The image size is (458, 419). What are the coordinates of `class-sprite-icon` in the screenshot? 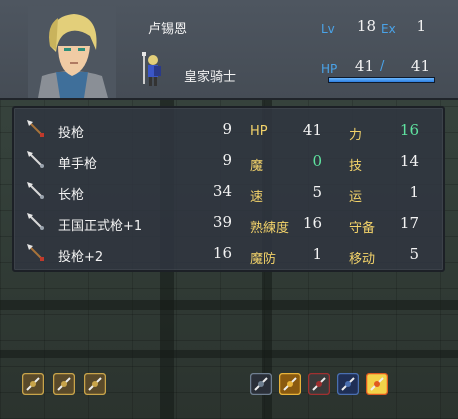 It's located at (151, 69).